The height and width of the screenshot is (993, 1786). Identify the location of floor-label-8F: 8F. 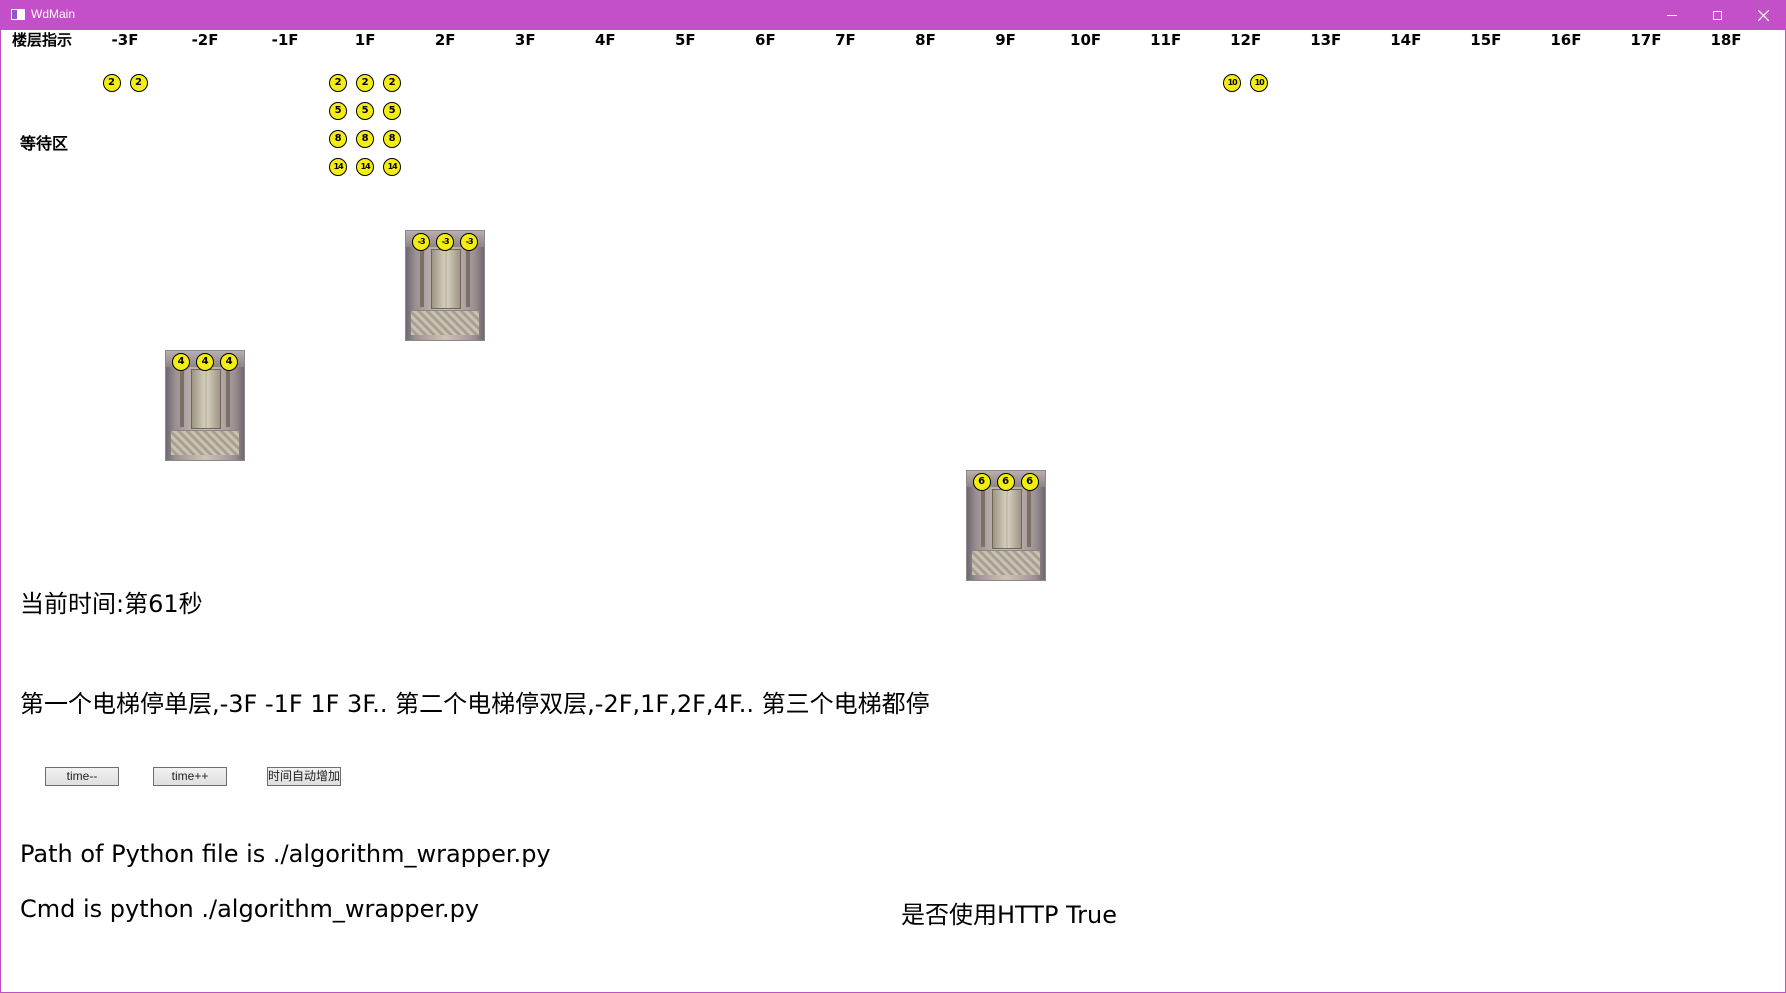
(925, 40).